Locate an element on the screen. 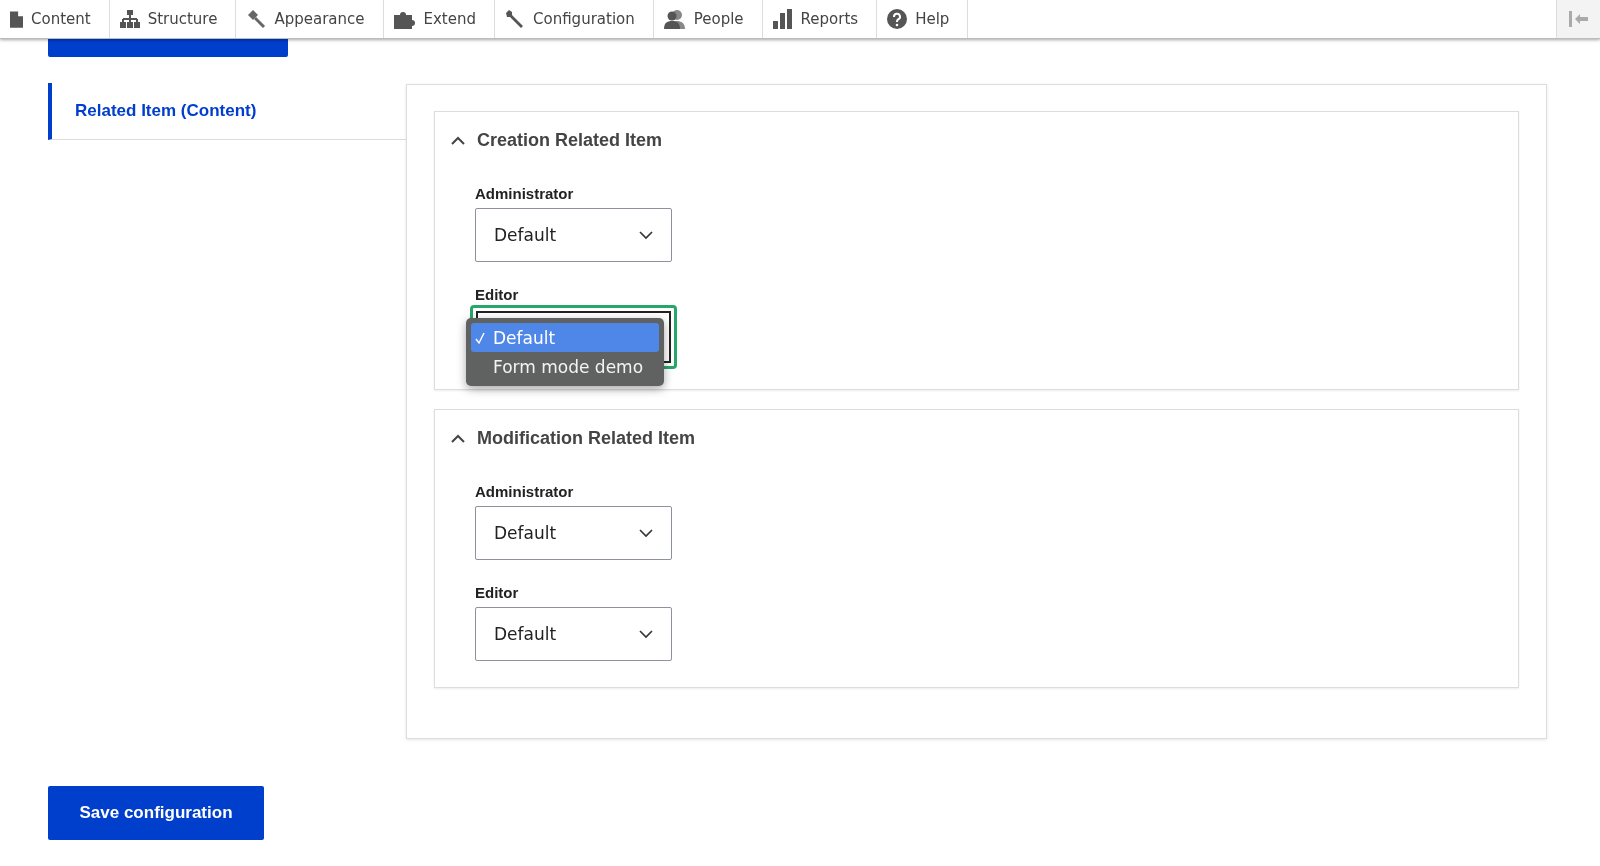  toolbar-item: Help is located at coordinates (923, 19).